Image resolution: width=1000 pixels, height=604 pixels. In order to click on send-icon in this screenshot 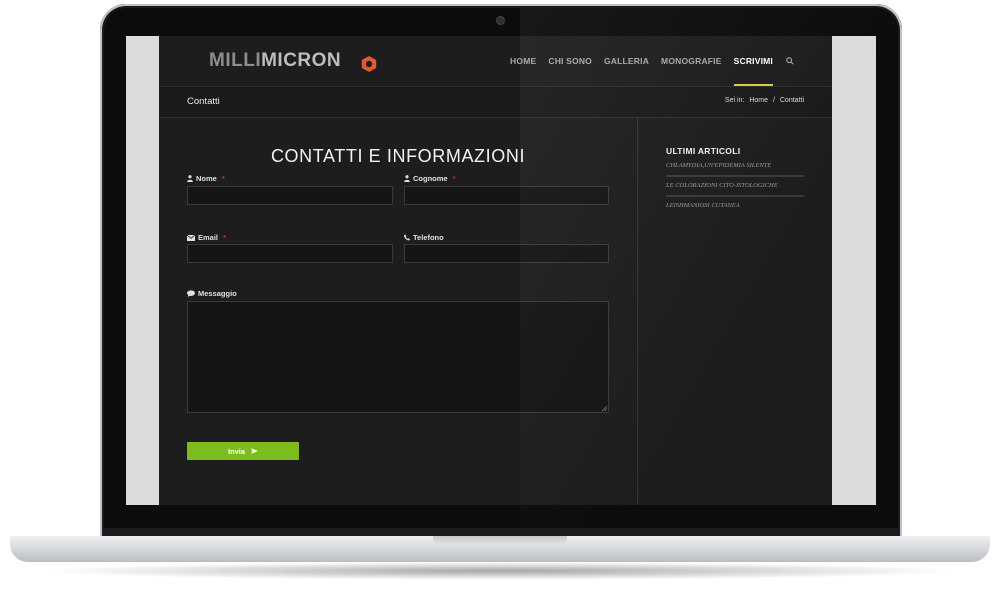, I will do `click(255, 451)`.